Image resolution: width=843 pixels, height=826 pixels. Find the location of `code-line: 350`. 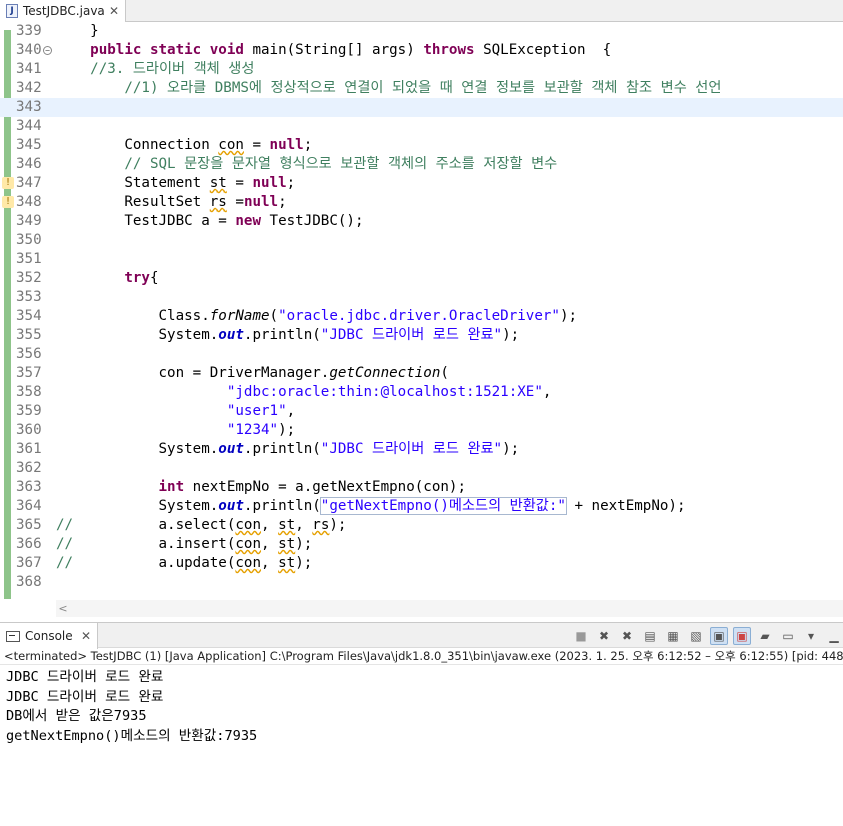

code-line: 350 is located at coordinates (421, 240).